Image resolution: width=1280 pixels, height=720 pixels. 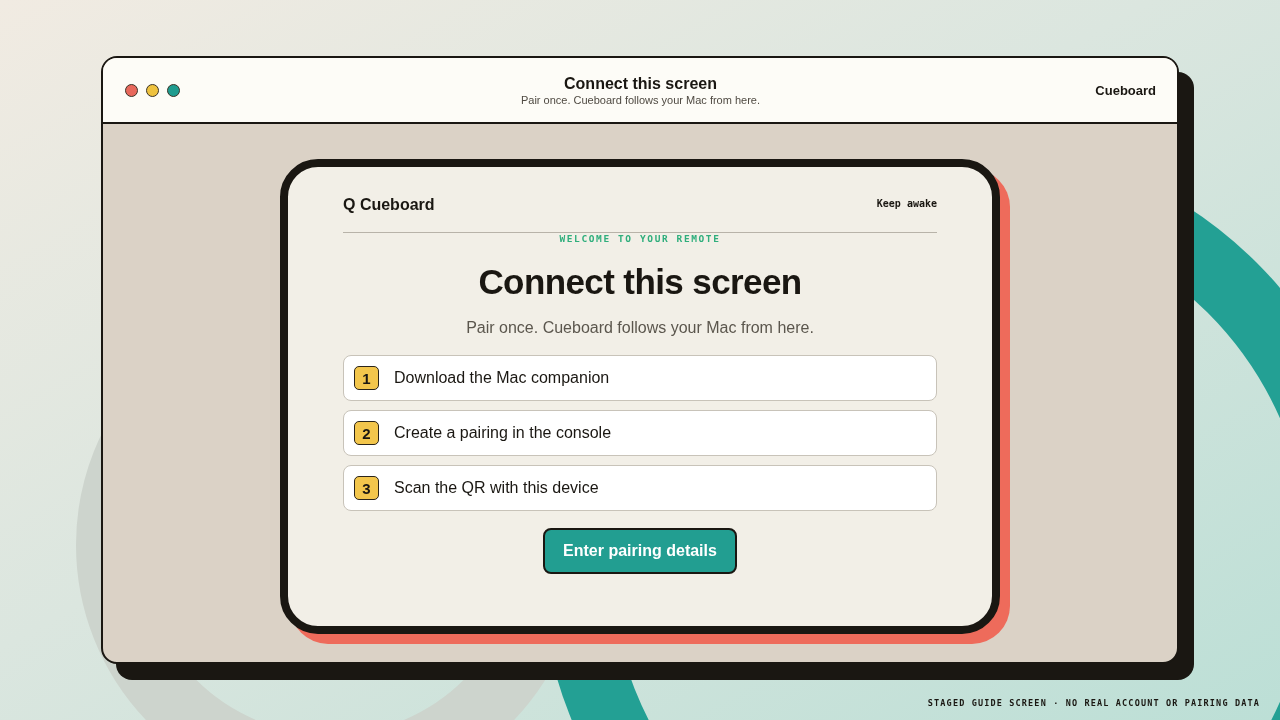 I want to click on step-label: Download the Mac companion, so click(x=502, y=378).